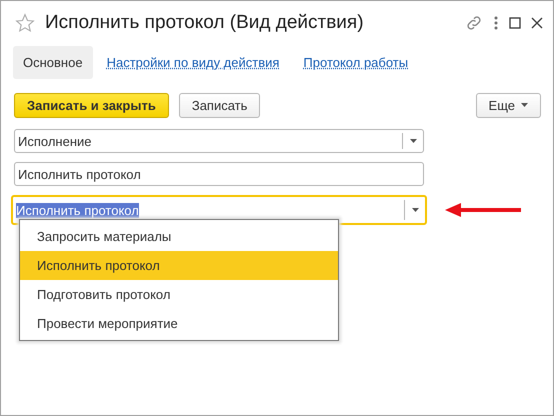 The image size is (554, 416). What do you see at coordinates (179, 236) in the screenshot?
I see `dropdown-item: Запросить материалы` at bounding box center [179, 236].